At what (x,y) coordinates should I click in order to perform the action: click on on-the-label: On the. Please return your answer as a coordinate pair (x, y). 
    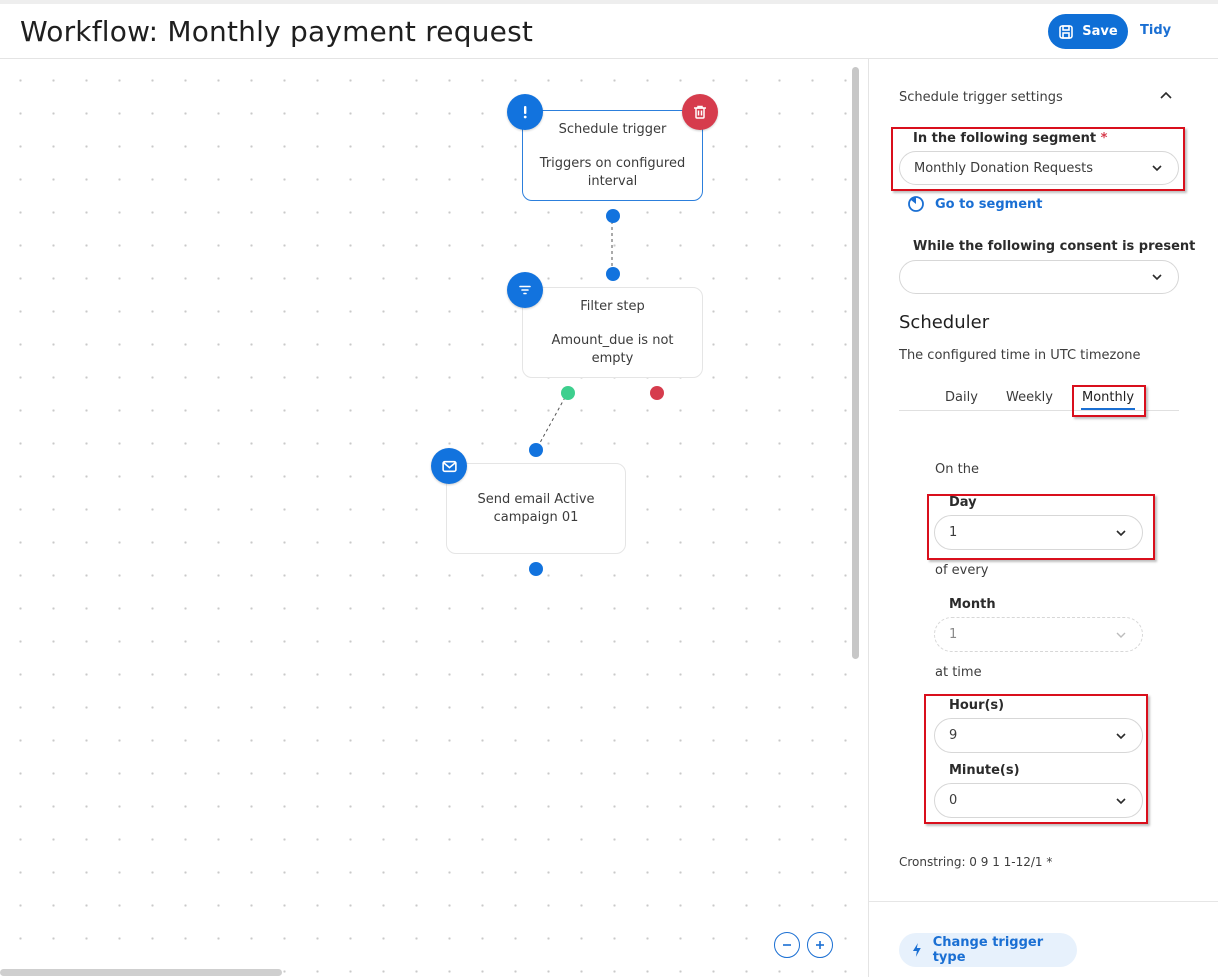
    Looking at the image, I should click on (957, 469).